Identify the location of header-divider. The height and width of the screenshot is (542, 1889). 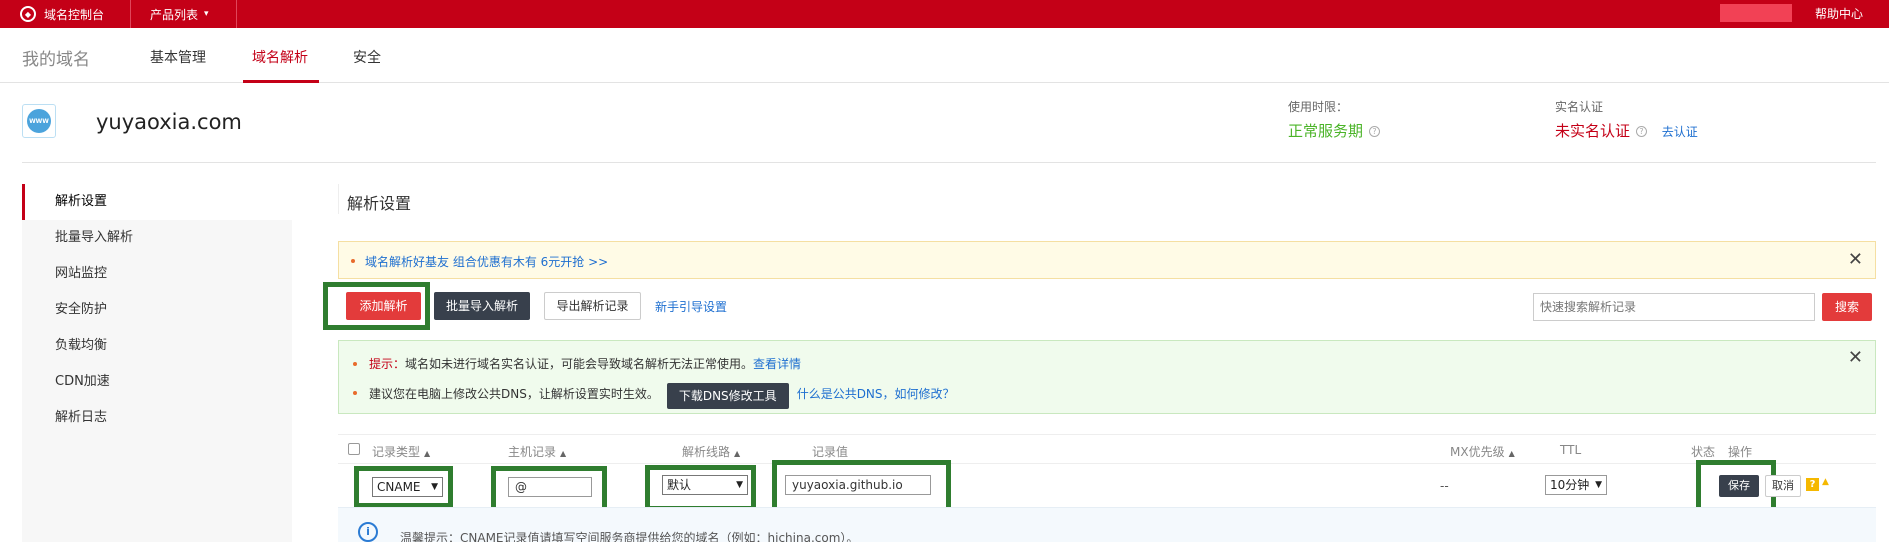
(949, 162).